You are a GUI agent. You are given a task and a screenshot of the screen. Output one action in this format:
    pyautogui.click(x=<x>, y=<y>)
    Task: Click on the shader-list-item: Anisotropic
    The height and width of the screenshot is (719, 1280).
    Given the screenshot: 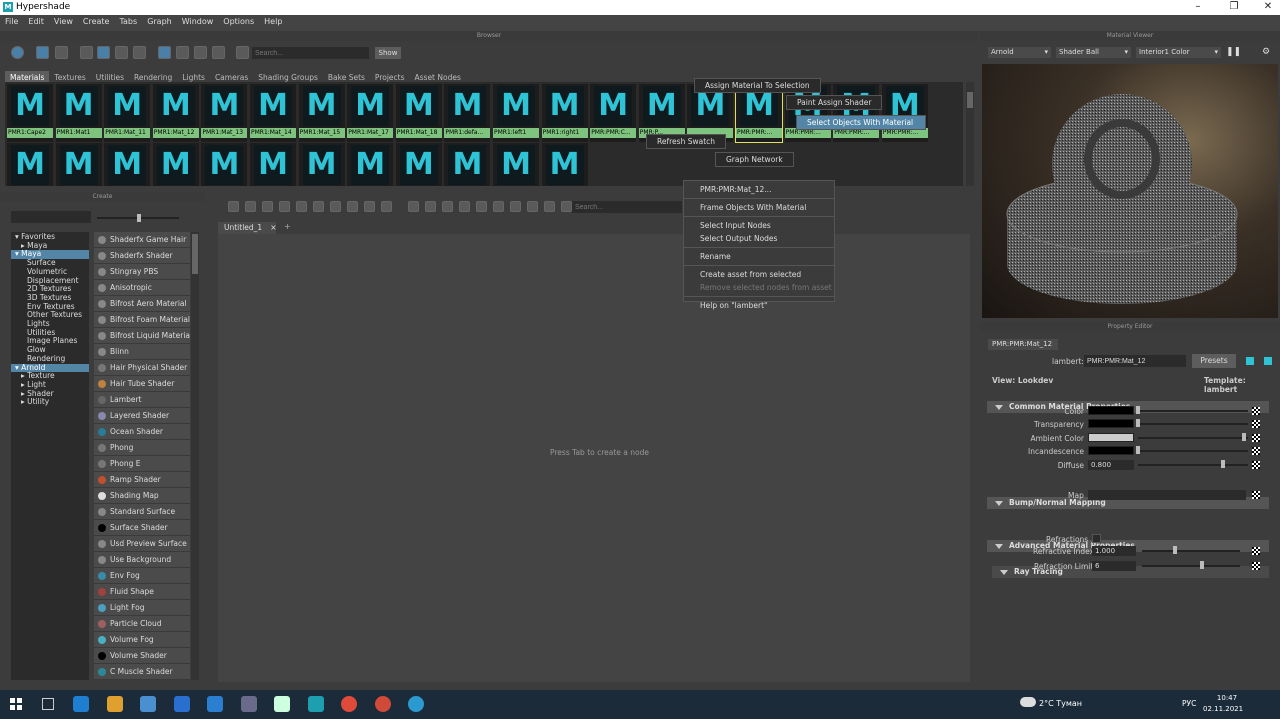 What is the action you would take?
    pyautogui.click(x=142, y=288)
    